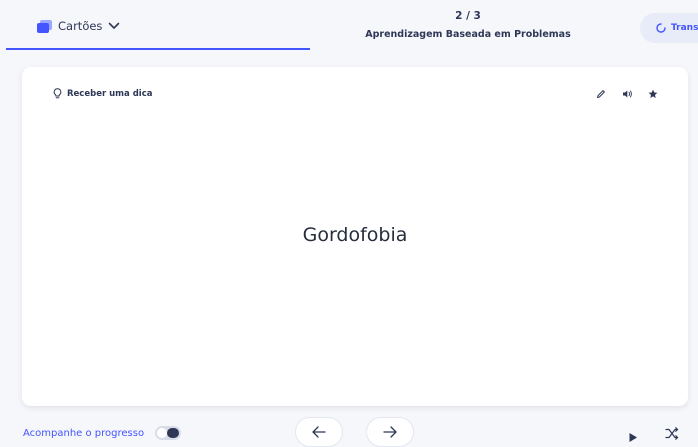  I want to click on shuffle-button, so click(672, 434).